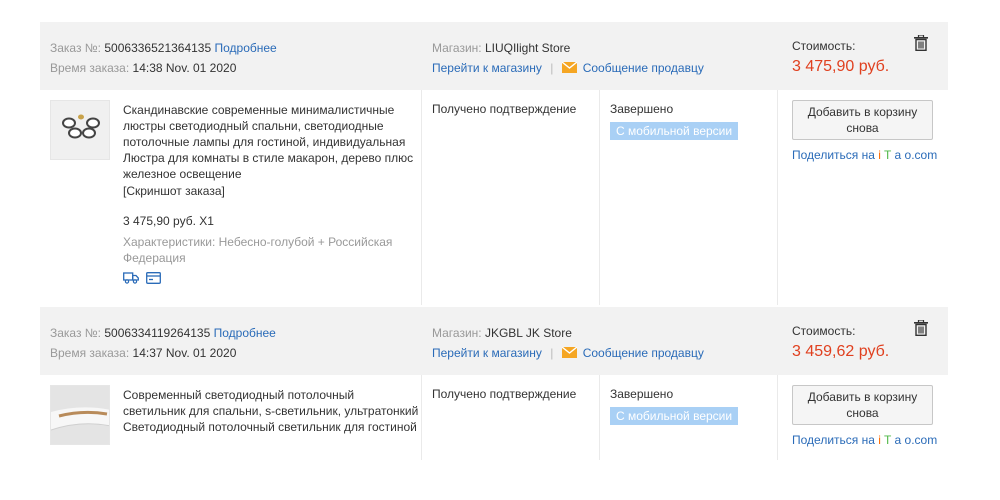  I want to click on order-cost: Стоимость: 3 475,90 руб., so click(840, 57).